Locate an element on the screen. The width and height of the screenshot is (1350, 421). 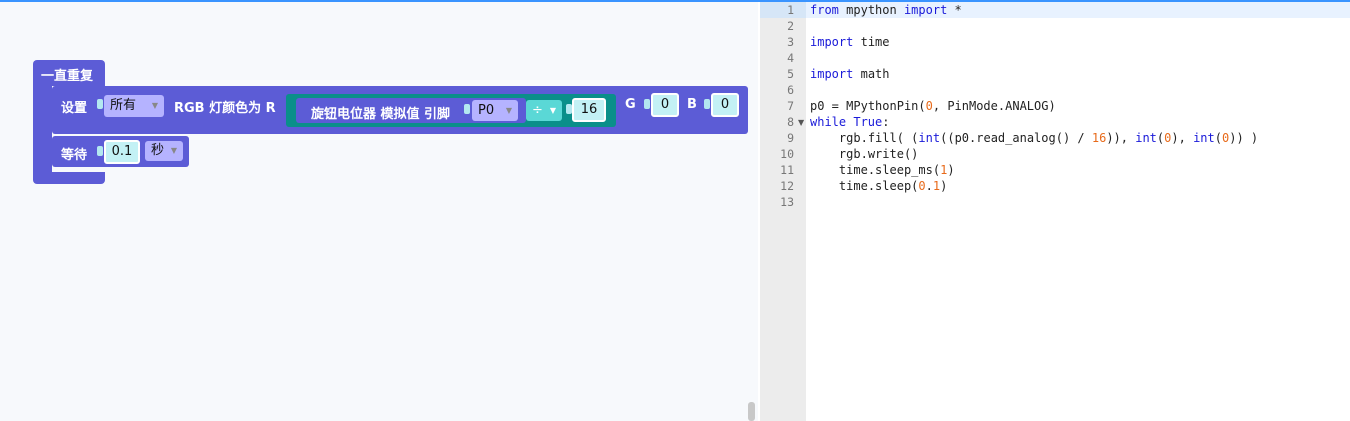
line-number: 7 is located at coordinates (790, 106).